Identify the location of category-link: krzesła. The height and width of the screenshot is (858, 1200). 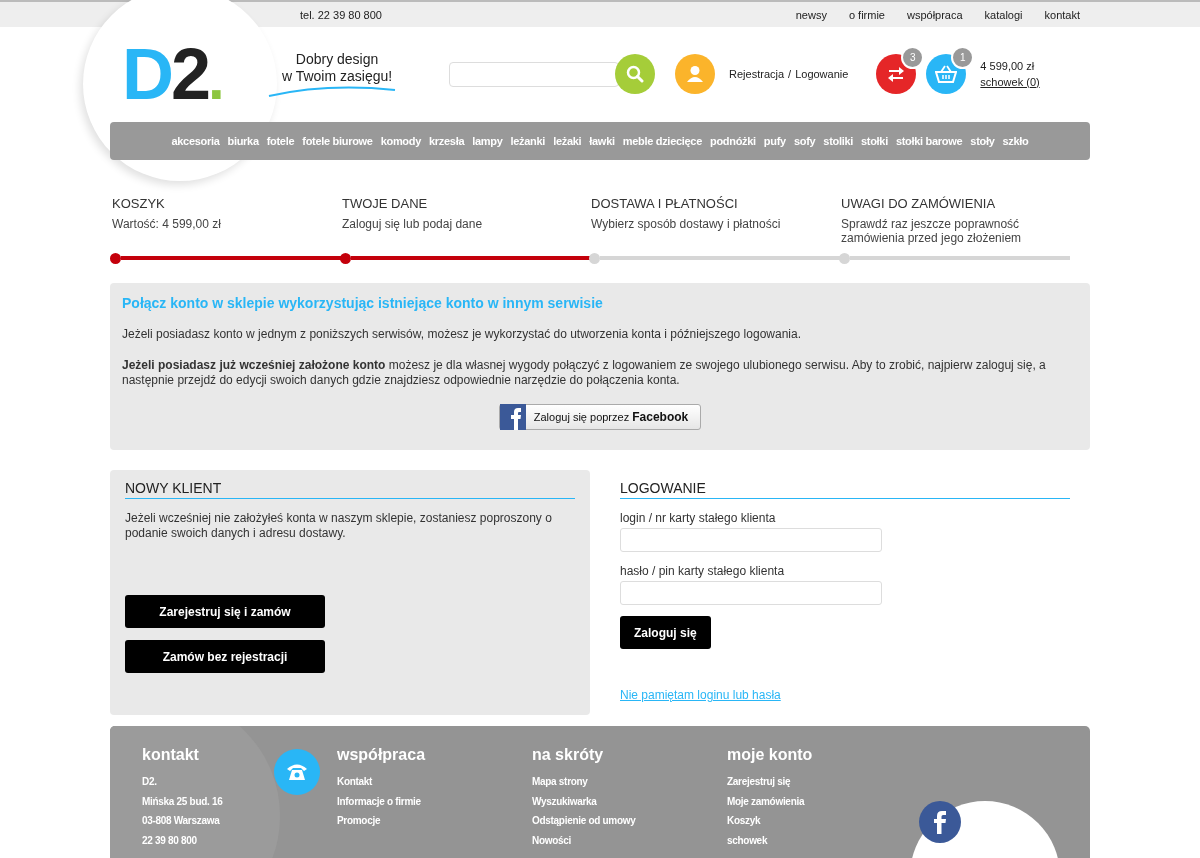
(447, 141).